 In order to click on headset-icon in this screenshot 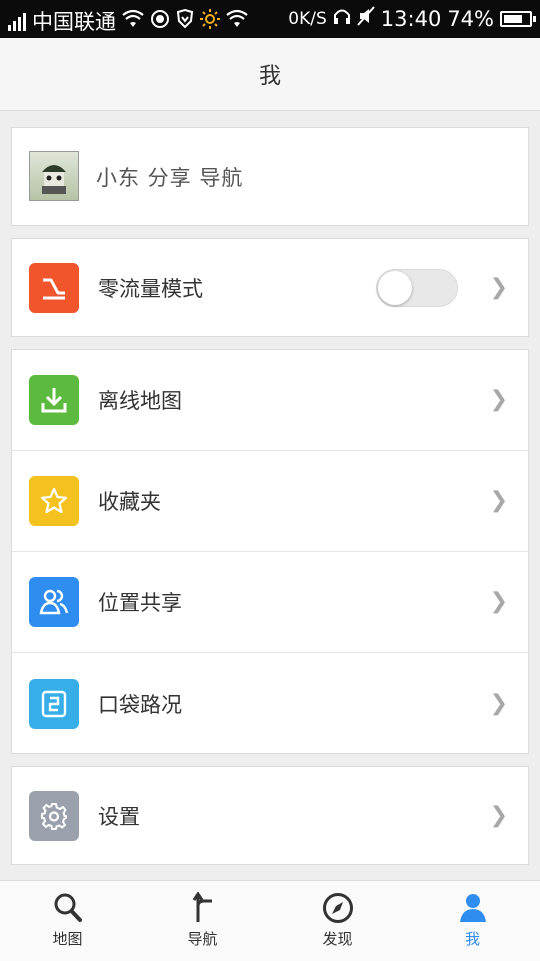, I will do `click(342, 18)`.